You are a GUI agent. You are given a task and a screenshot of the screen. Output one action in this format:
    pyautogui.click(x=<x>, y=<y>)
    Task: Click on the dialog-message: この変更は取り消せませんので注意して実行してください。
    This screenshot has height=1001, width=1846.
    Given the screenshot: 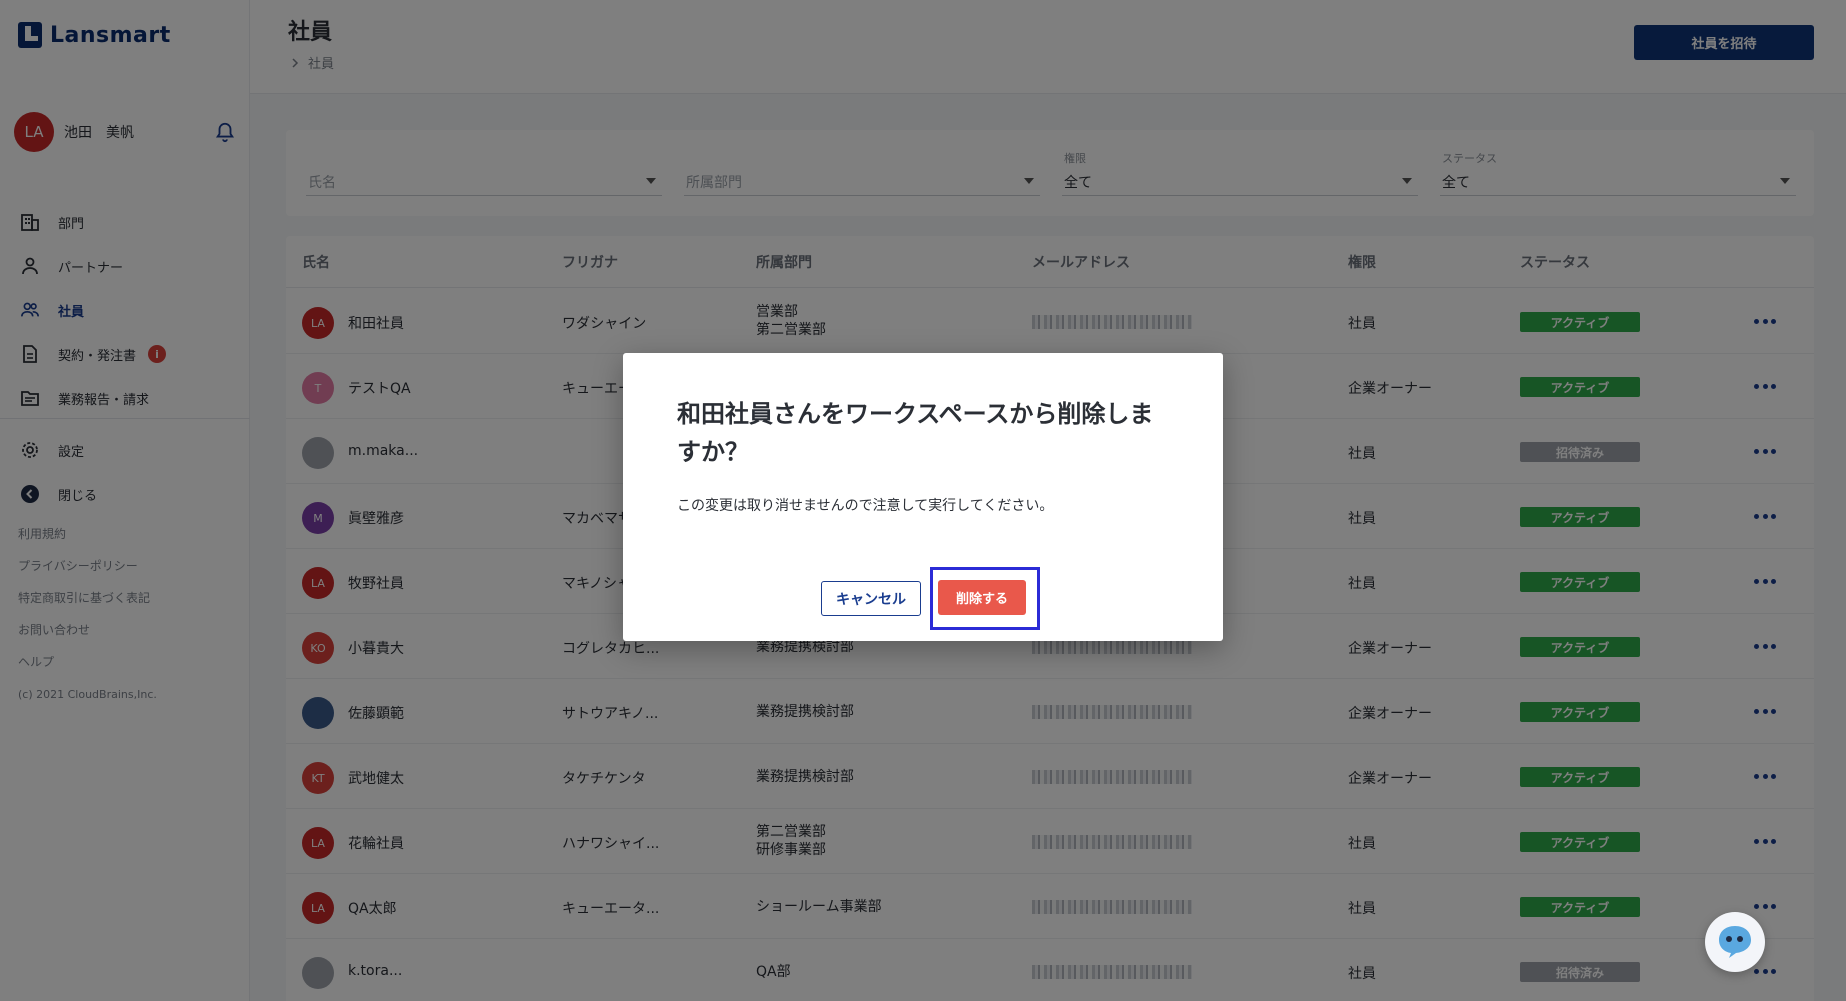 What is the action you would take?
    pyautogui.click(x=865, y=506)
    